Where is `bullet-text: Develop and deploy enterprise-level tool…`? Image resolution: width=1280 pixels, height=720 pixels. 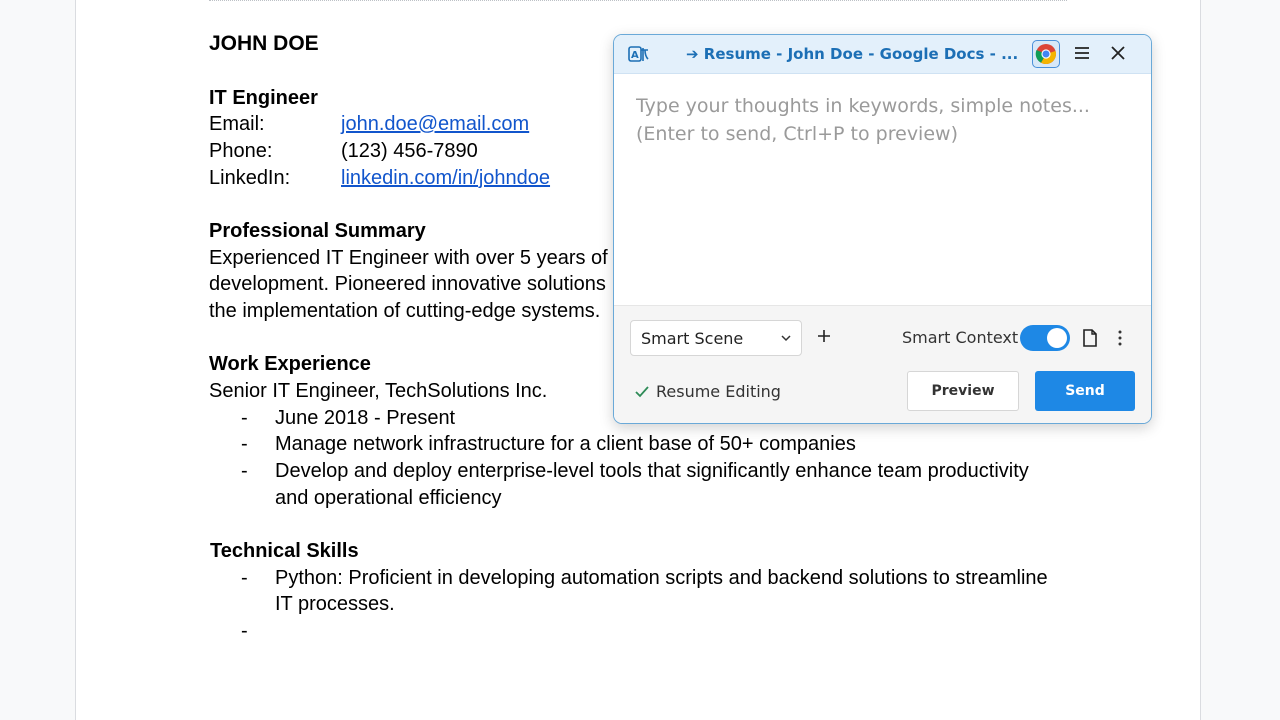
bullet-text: Develop and deploy enterprise-level tool… is located at coordinates (652, 471).